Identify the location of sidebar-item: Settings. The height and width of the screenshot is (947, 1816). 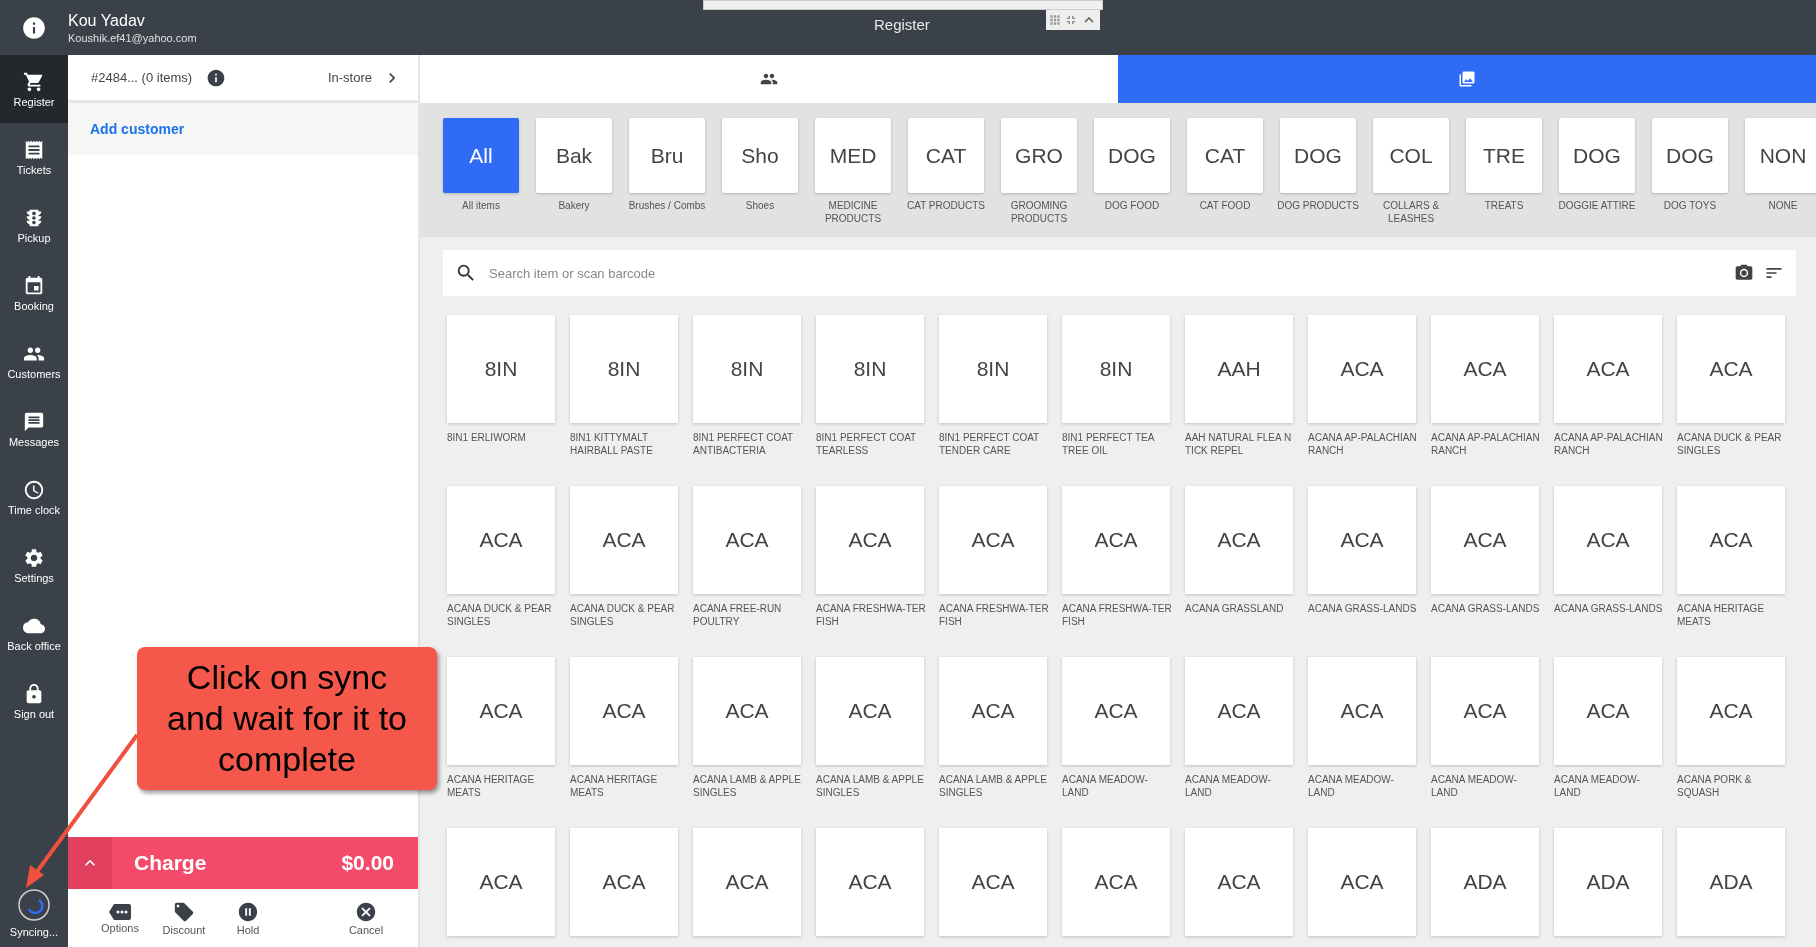
(34, 565).